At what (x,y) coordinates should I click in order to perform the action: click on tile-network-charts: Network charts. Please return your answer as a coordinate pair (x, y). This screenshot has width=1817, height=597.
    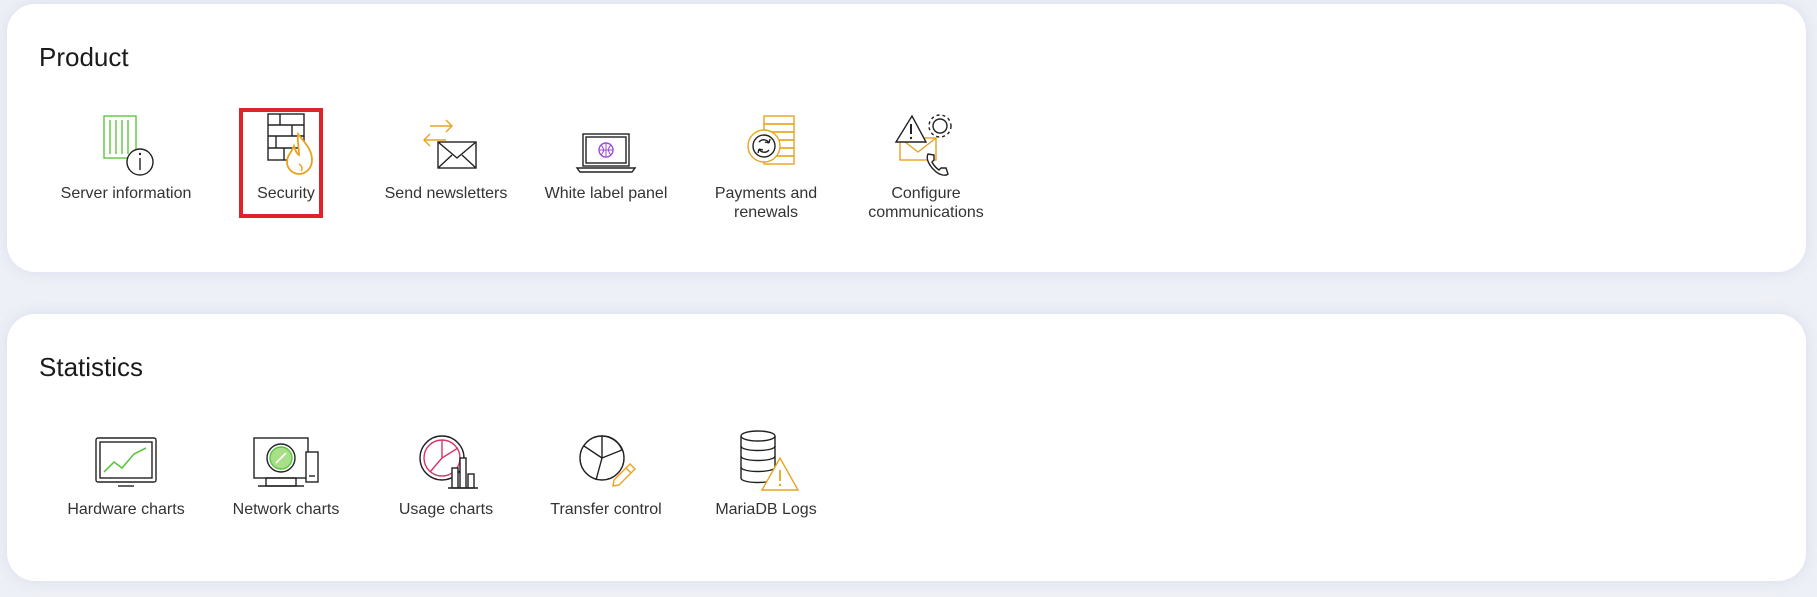
    Looking at the image, I should click on (286, 473).